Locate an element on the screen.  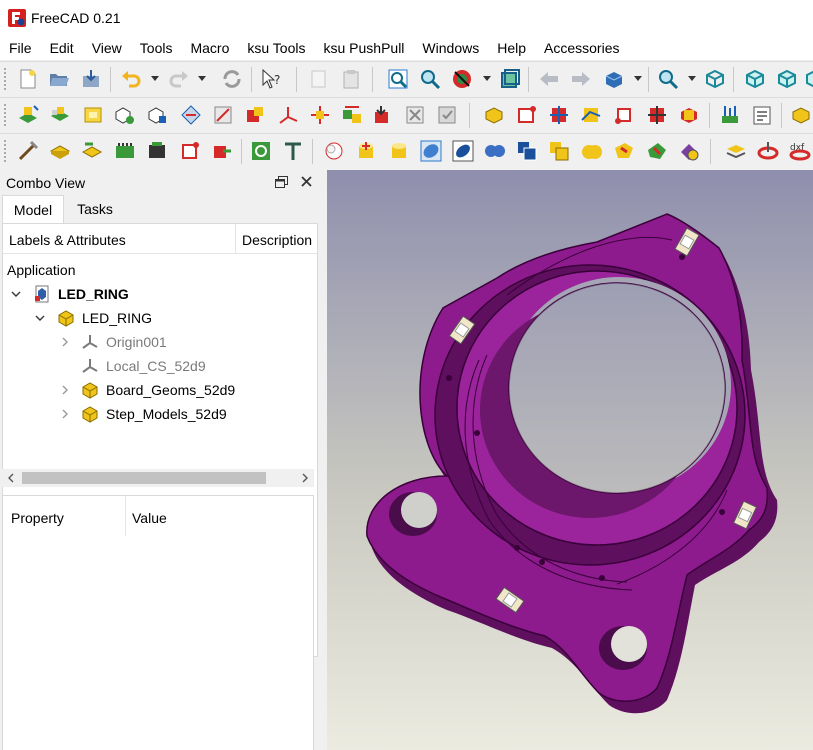
tree-item-led-ring-part: LED_RING is located at coordinates (160, 318).